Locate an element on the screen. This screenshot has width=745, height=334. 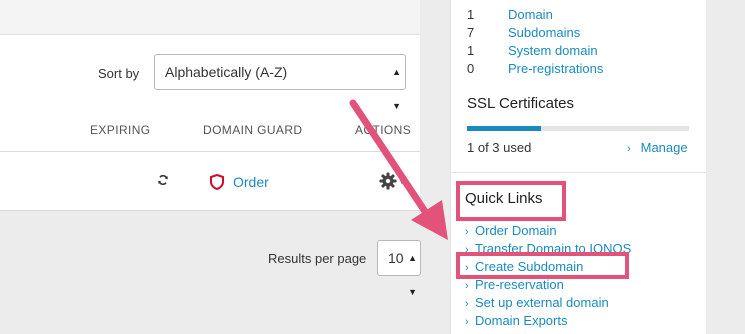
annotation-arrow is located at coordinates (398, 169).